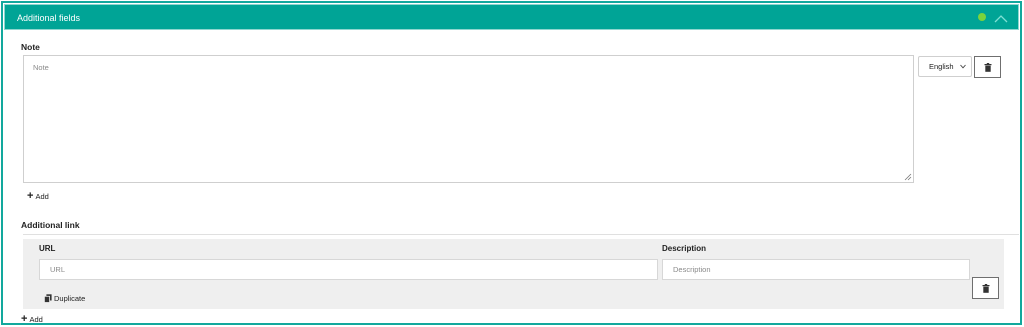 The image size is (1024, 327). I want to click on description-placeholder: Description, so click(692, 269).